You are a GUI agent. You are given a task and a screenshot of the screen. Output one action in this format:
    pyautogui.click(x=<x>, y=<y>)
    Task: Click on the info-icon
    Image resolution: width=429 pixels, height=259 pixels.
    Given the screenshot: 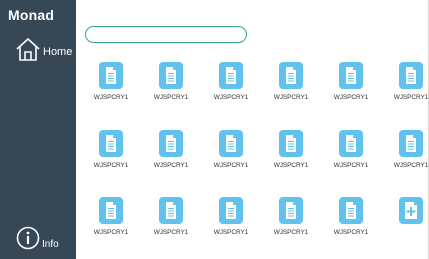 What is the action you would take?
    pyautogui.click(x=28, y=238)
    